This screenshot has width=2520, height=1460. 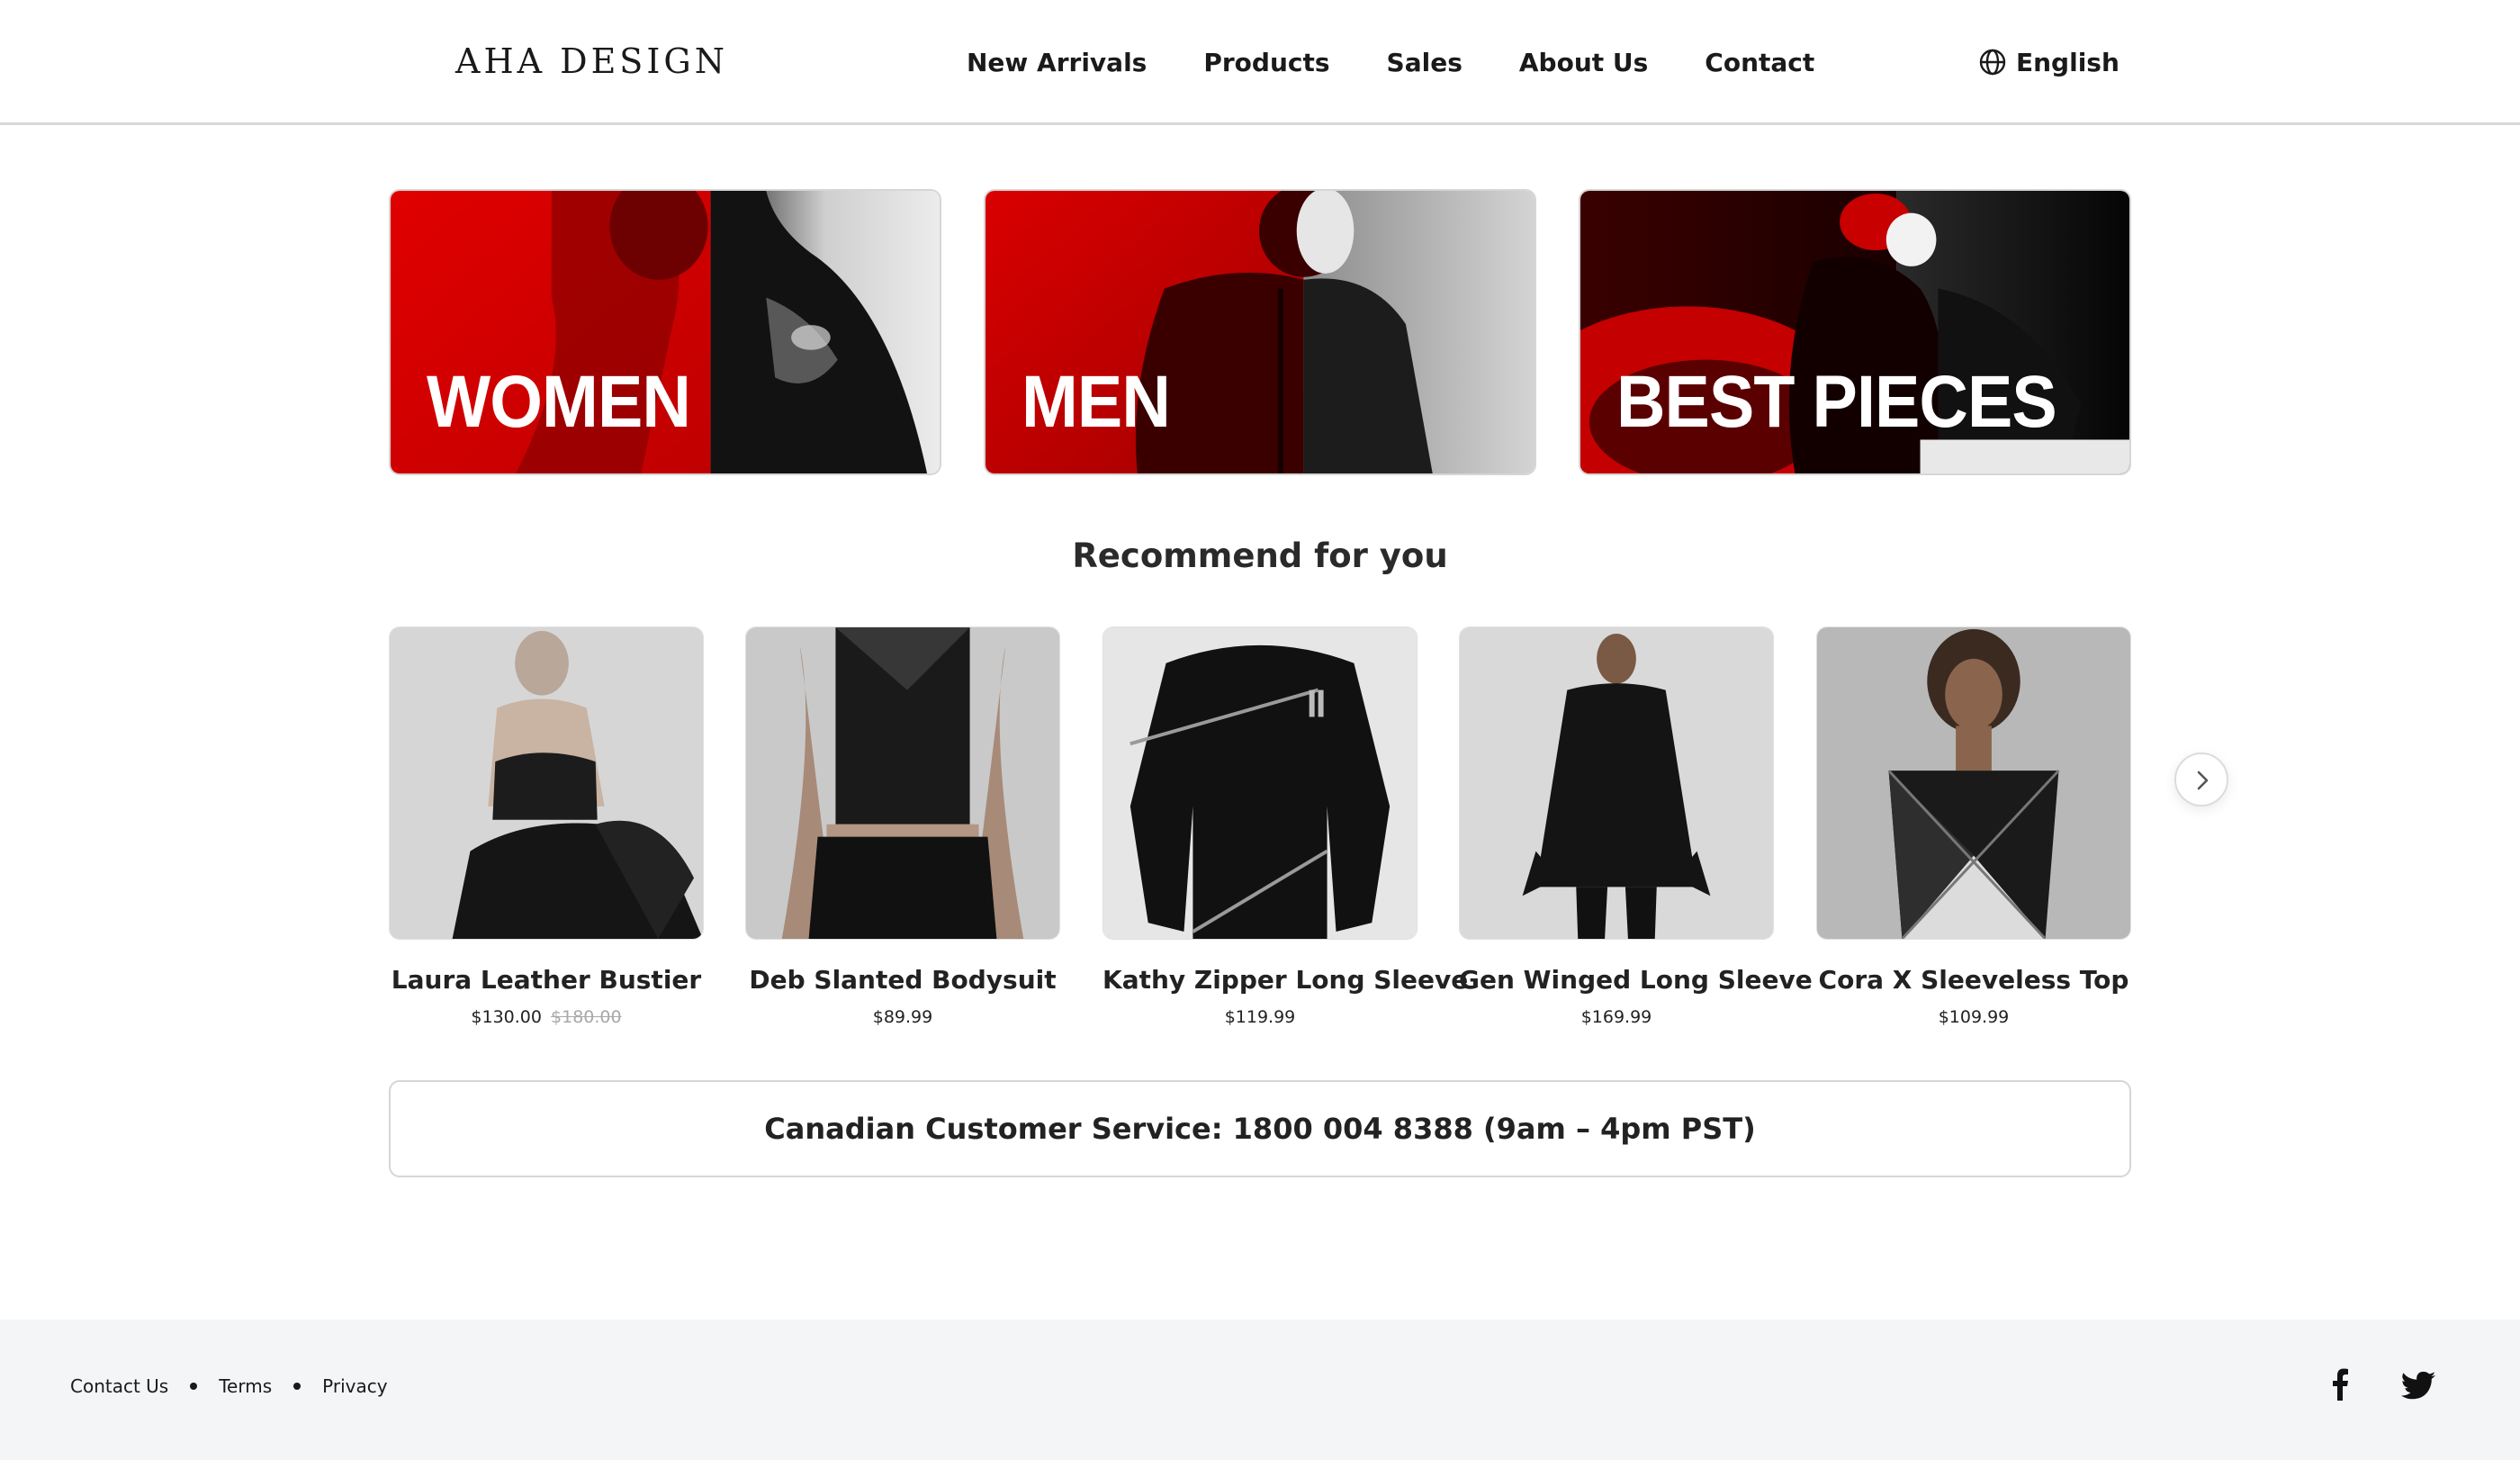 I want to click on language-selector: English, so click(x=2049, y=63).